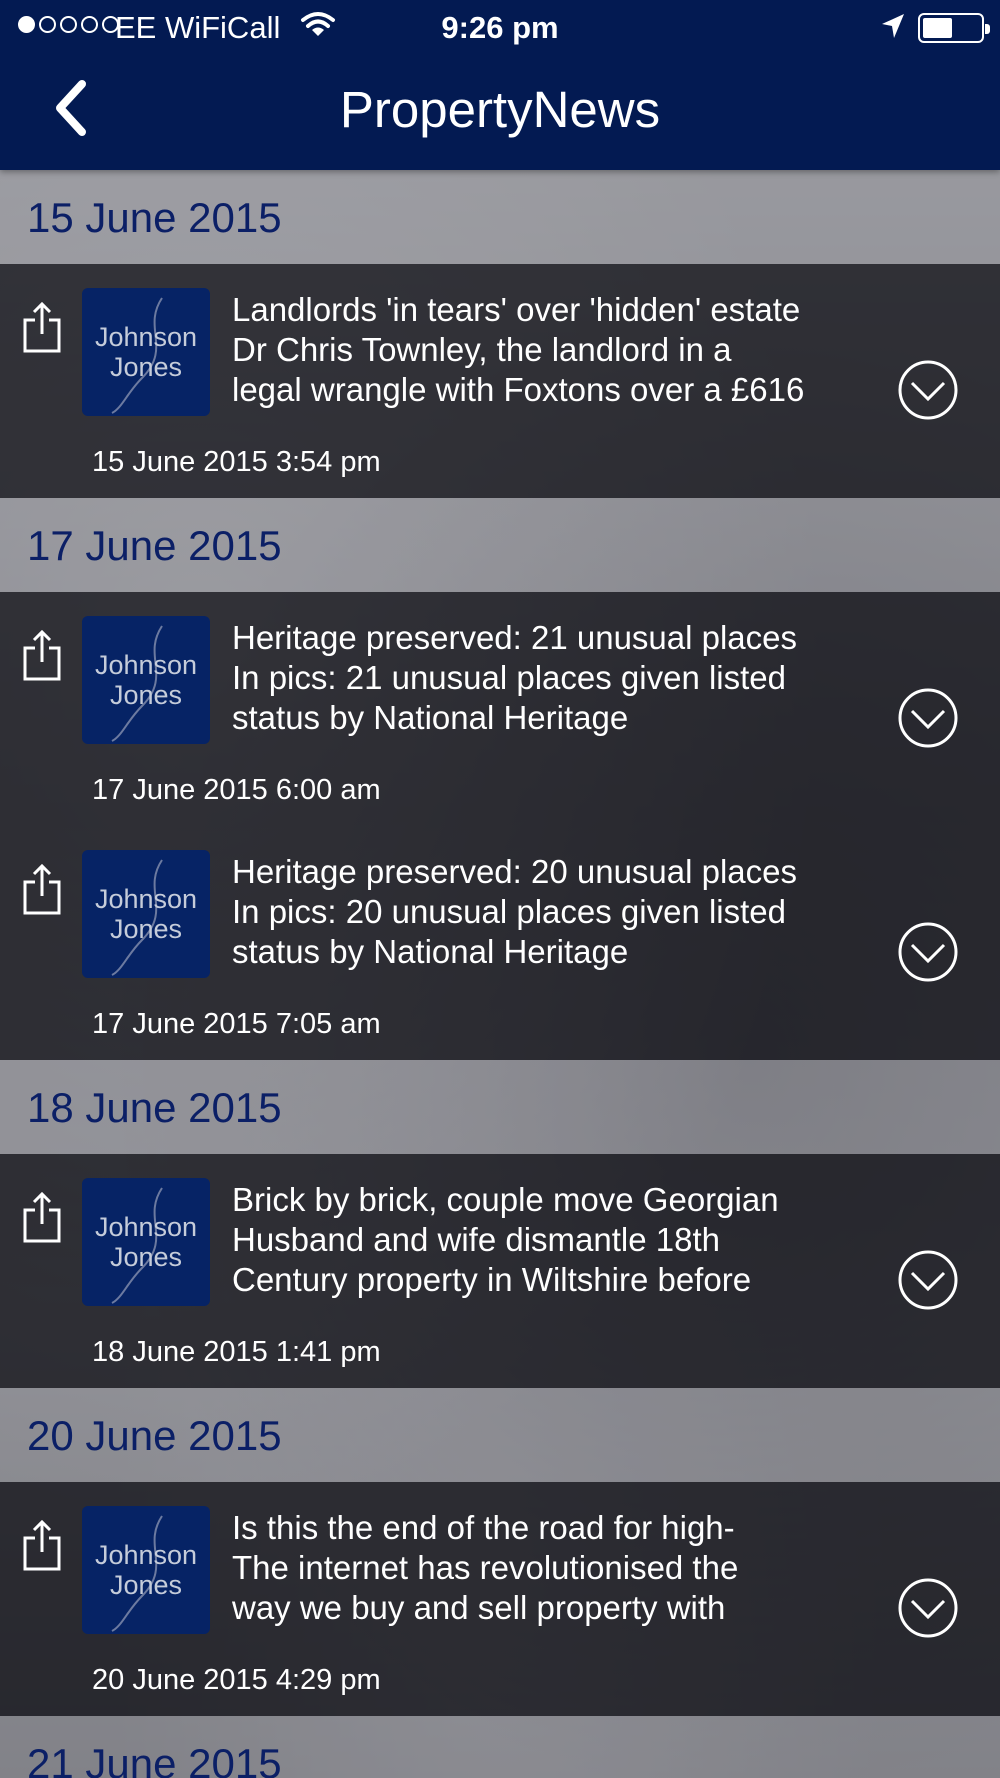 The height and width of the screenshot is (1778, 1000). What do you see at coordinates (509, 911) in the screenshot?
I see `news-summary-line: In pics: 20 unusual places given listed` at bounding box center [509, 911].